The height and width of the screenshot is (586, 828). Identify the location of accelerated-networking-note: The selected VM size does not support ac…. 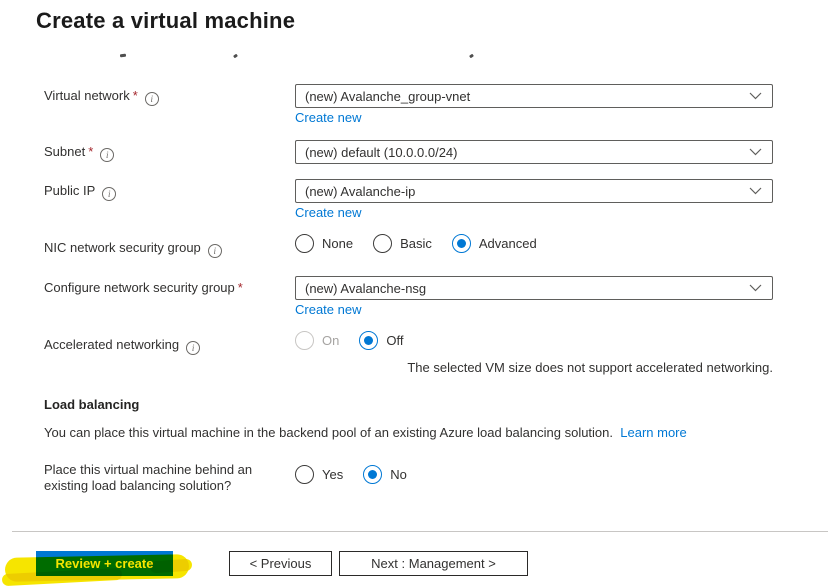
(590, 367).